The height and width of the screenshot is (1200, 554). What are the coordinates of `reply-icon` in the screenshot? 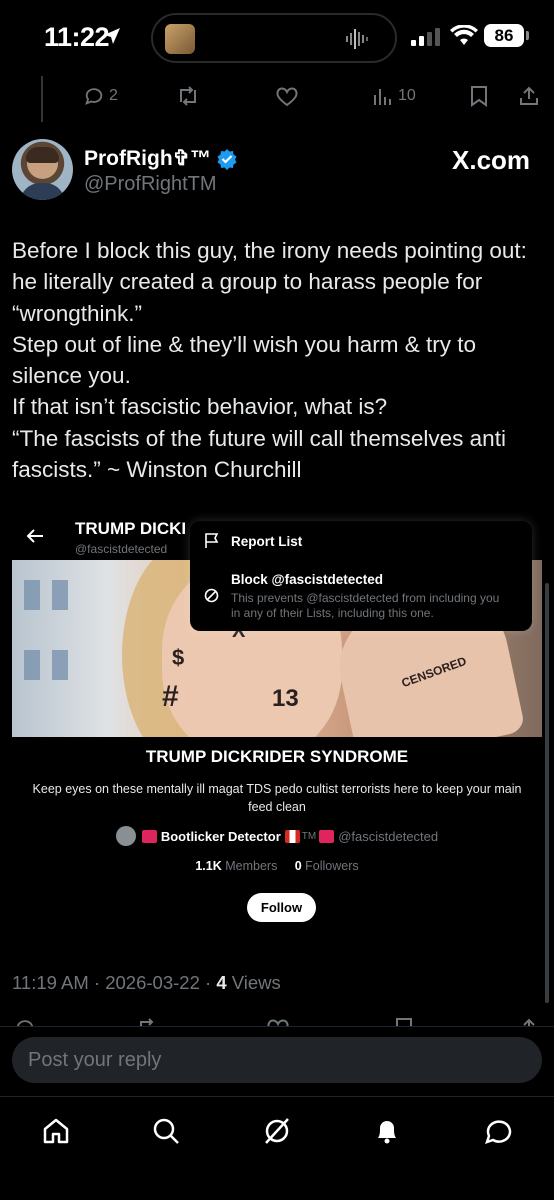 It's located at (94, 96).